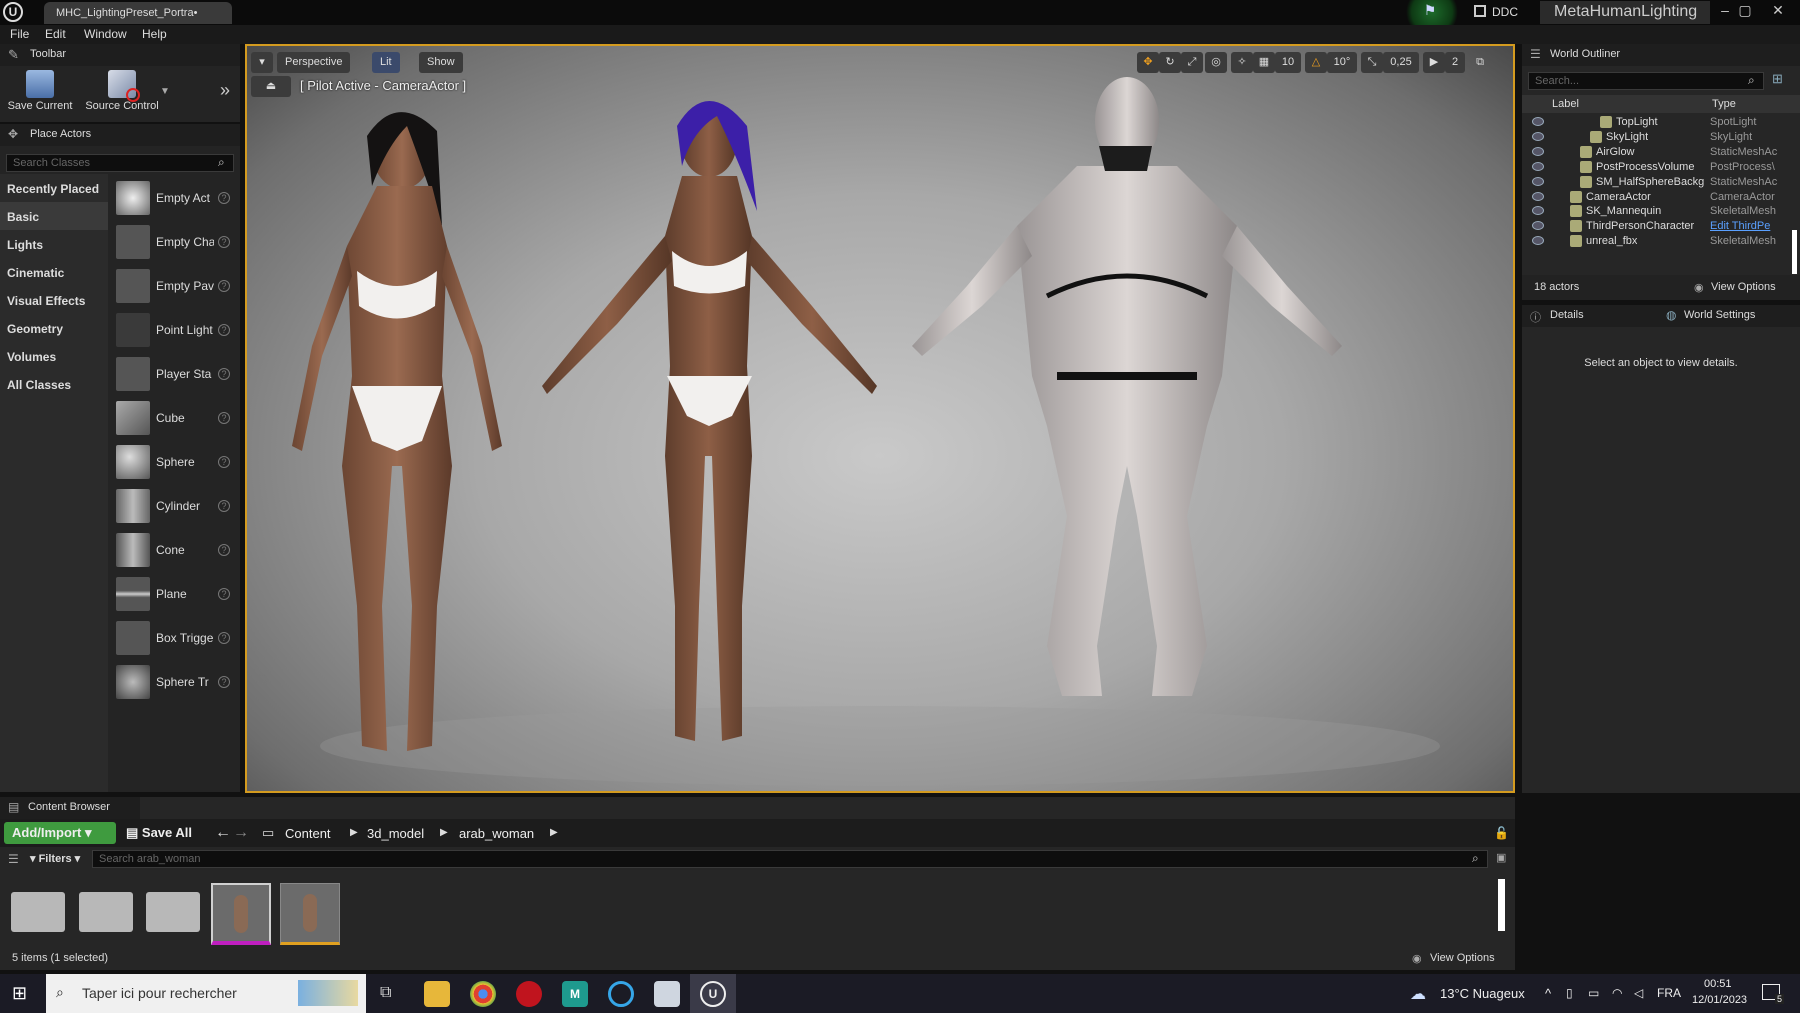 Image resolution: width=1800 pixels, height=1013 pixels. I want to click on actor-cylinder: Cylinder?, so click(176, 507).